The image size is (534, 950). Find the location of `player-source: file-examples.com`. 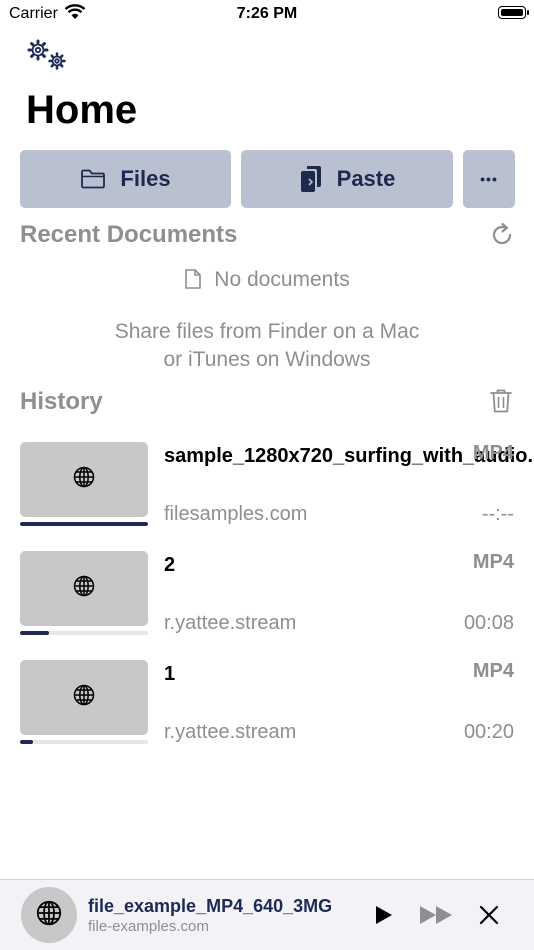

player-source: file-examples.com is located at coordinates (148, 926).